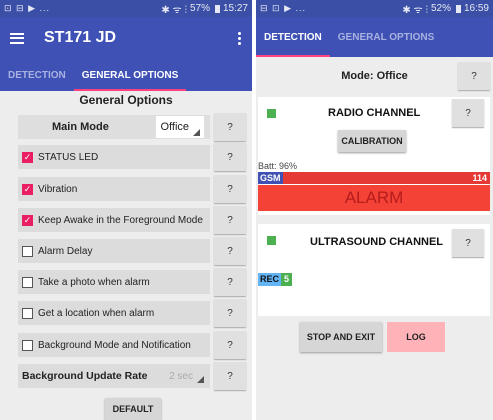  What do you see at coordinates (126, 8) in the screenshot?
I see `status-bar: ⊡ ⊟ ▶ ... ✱ ᯤ ⫶ 57% 15:27` at bounding box center [126, 8].